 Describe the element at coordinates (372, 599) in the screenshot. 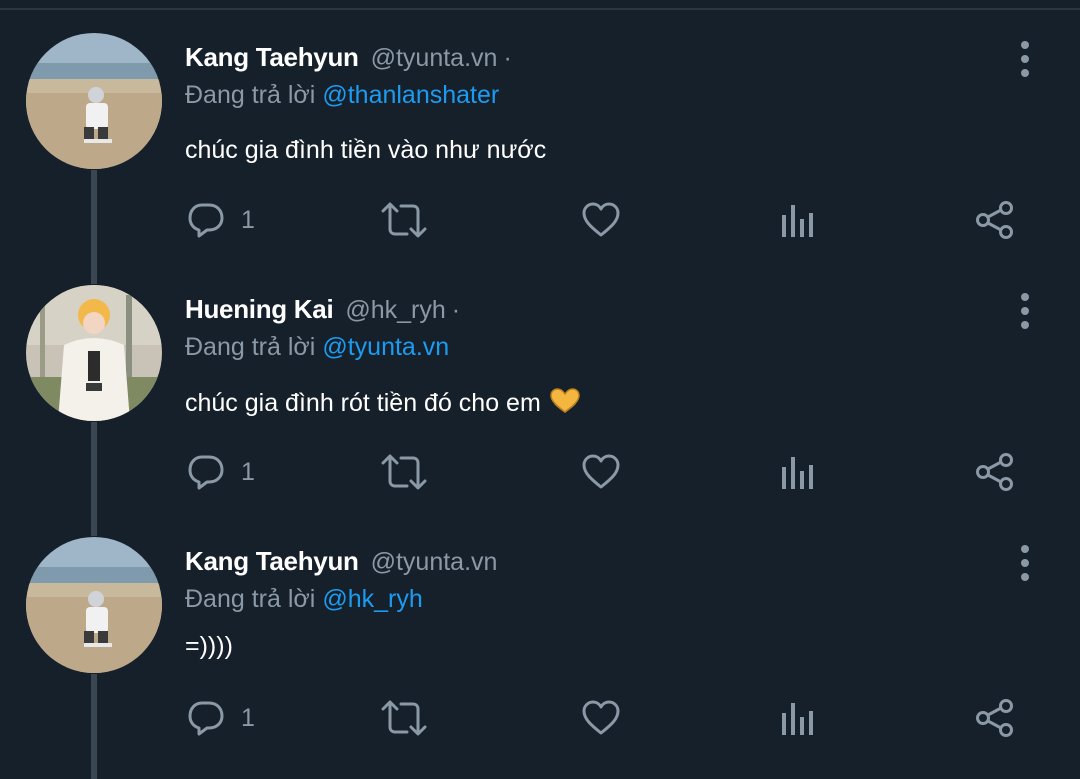

I see `mention-link: @hk_ryh` at that location.